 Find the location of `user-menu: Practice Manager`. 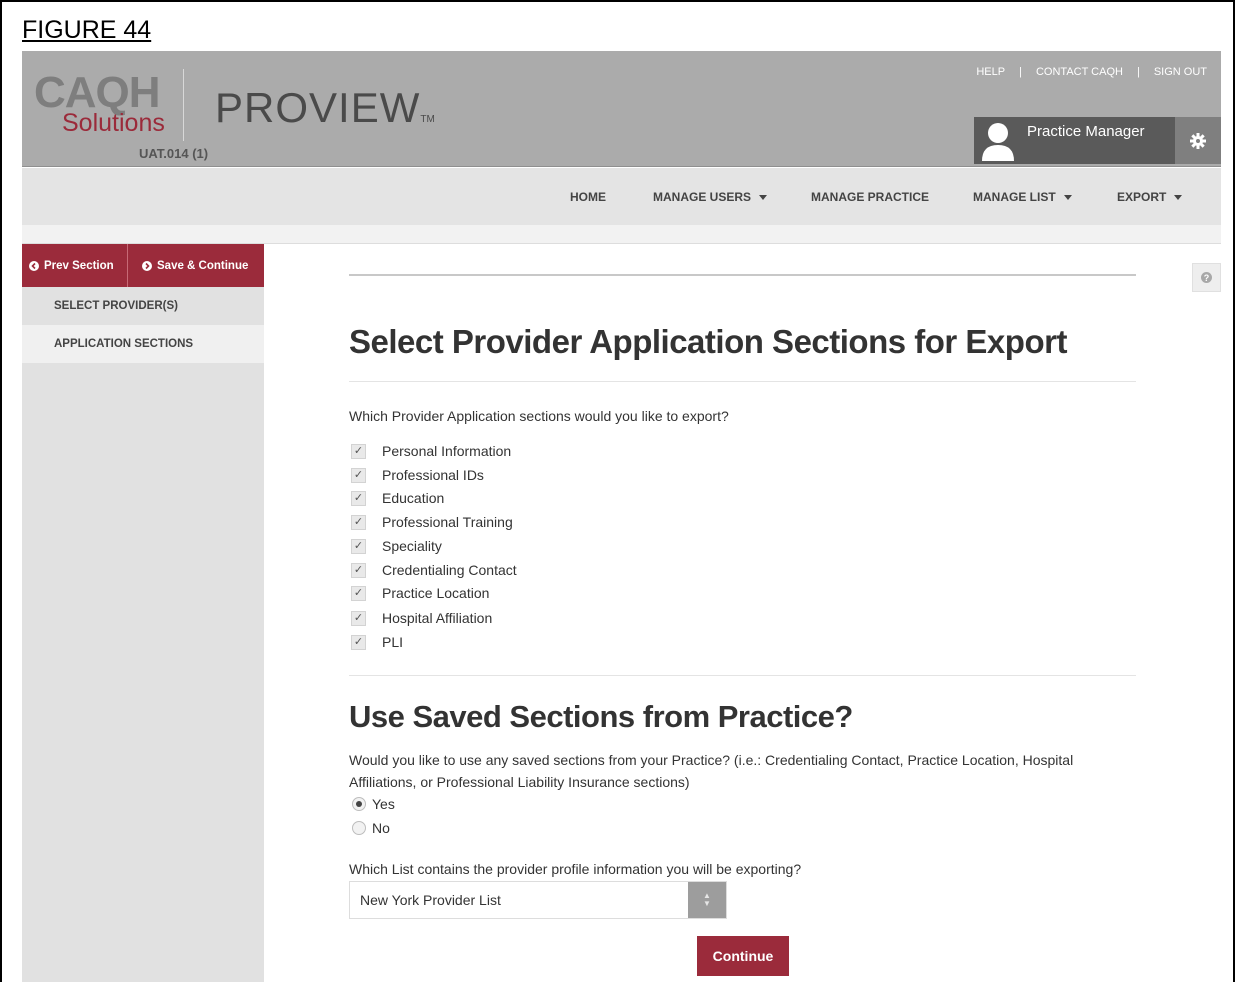

user-menu: Practice Manager is located at coordinates (1074, 140).